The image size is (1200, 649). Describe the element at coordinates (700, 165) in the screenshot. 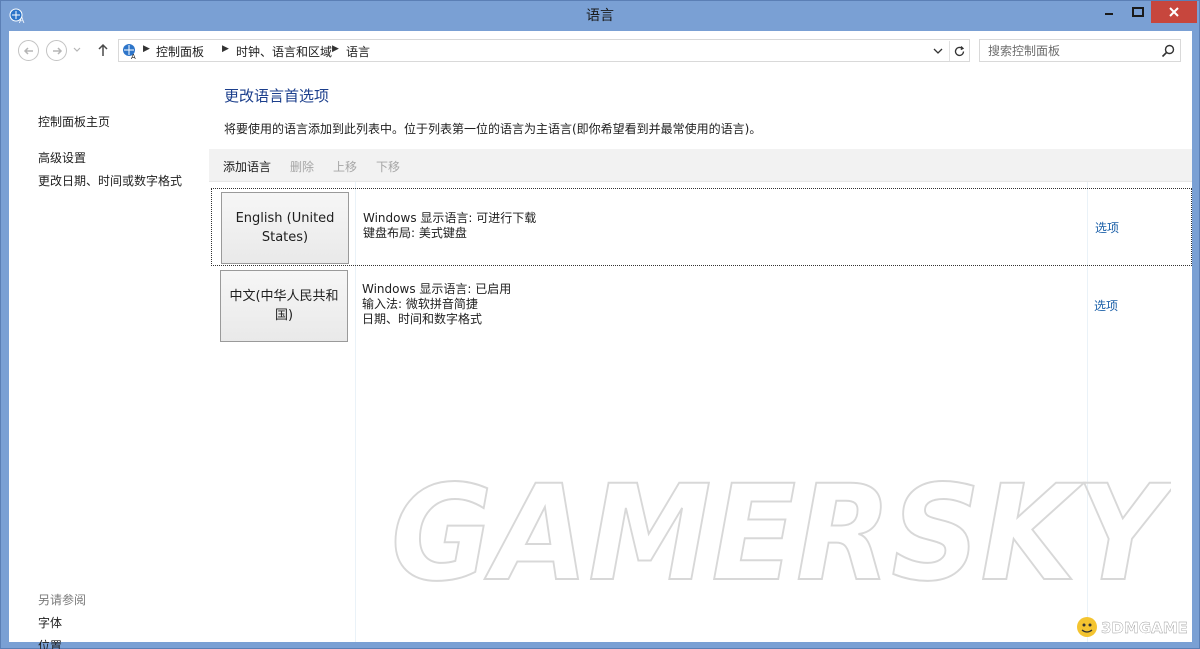

I see `language-toolbar: 添加语言 删除 上移 下移` at that location.